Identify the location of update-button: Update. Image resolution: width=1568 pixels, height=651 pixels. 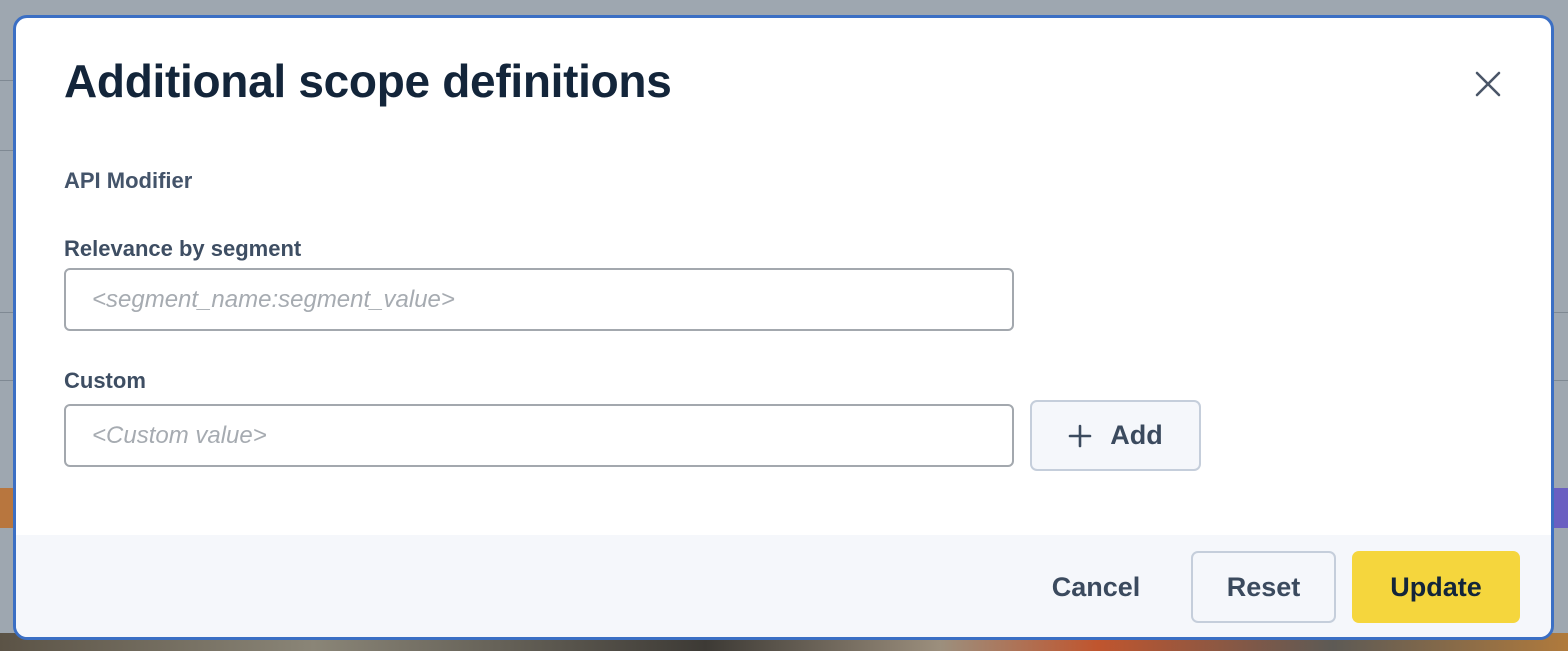
(1436, 587).